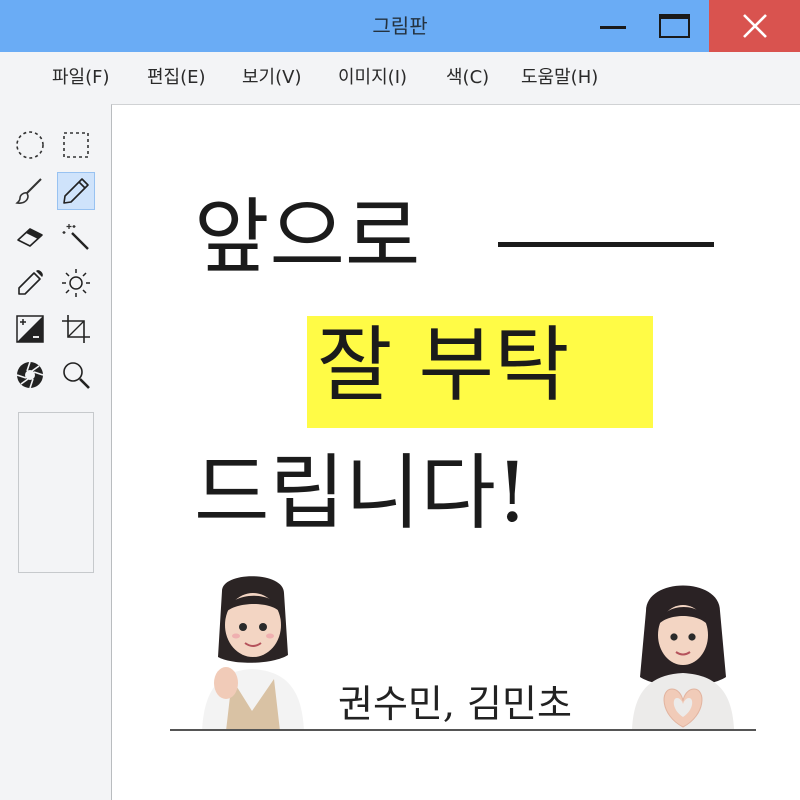  I want to click on menu-color: 색(C), so click(467, 78).